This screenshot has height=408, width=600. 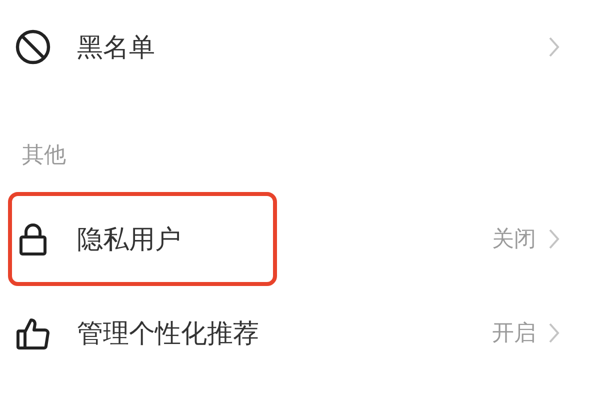 What do you see at coordinates (514, 334) in the screenshot?
I see `setting-value: 开启` at bounding box center [514, 334].